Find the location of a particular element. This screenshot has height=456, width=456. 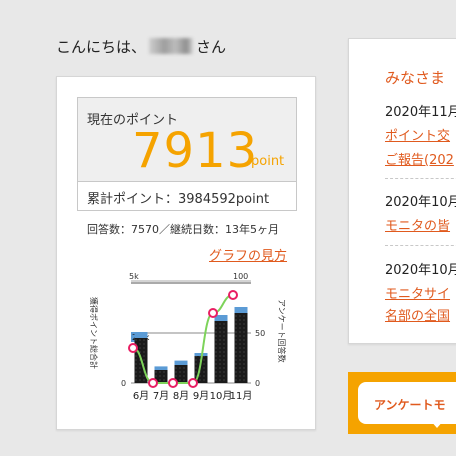

left-axis-title: 獲得ポイント総合計 is located at coordinates (94, 333).